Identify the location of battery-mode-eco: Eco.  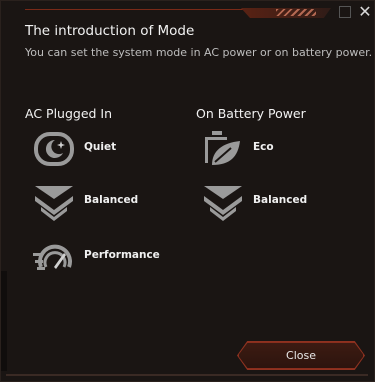
(282, 149).